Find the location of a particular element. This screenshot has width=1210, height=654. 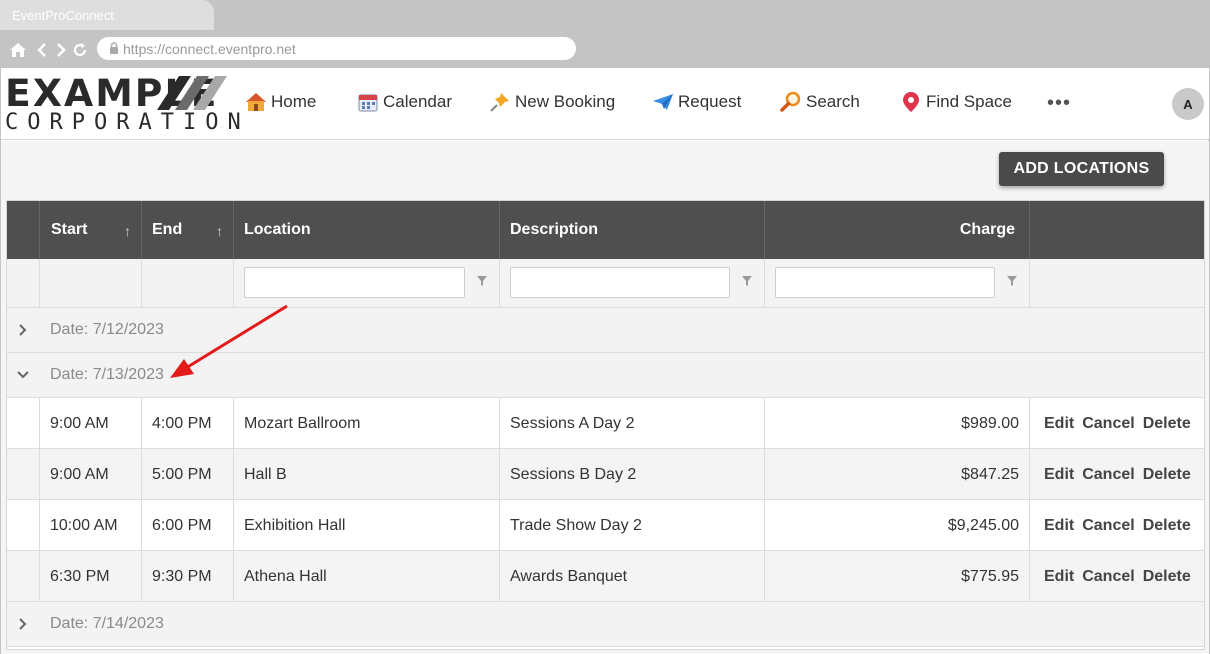

group-label: Date: 7/12/2023 is located at coordinates (107, 329).